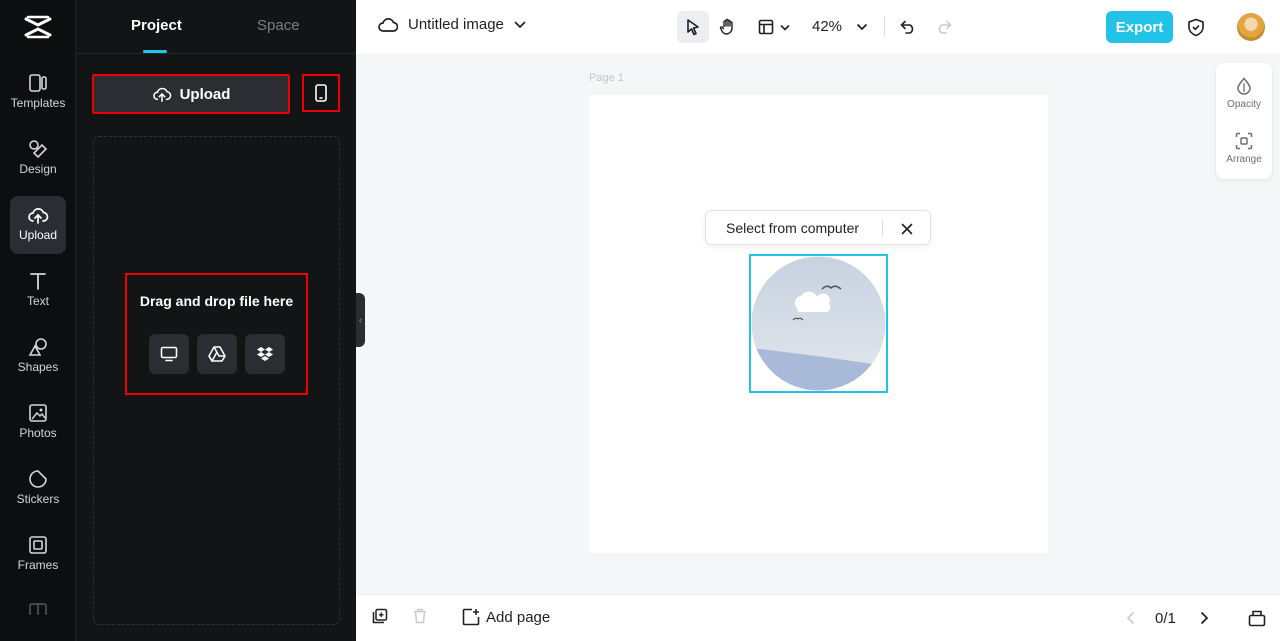  Describe the element at coordinates (38, 281) in the screenshot. I see `text-icon` at that location.